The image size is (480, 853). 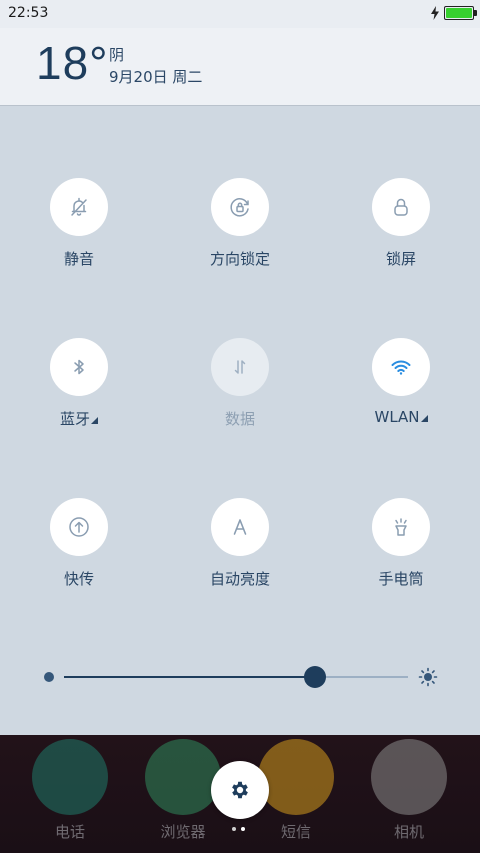 I want to click on tile-mobile-data-label: 数据, so click(x=239, y=419).